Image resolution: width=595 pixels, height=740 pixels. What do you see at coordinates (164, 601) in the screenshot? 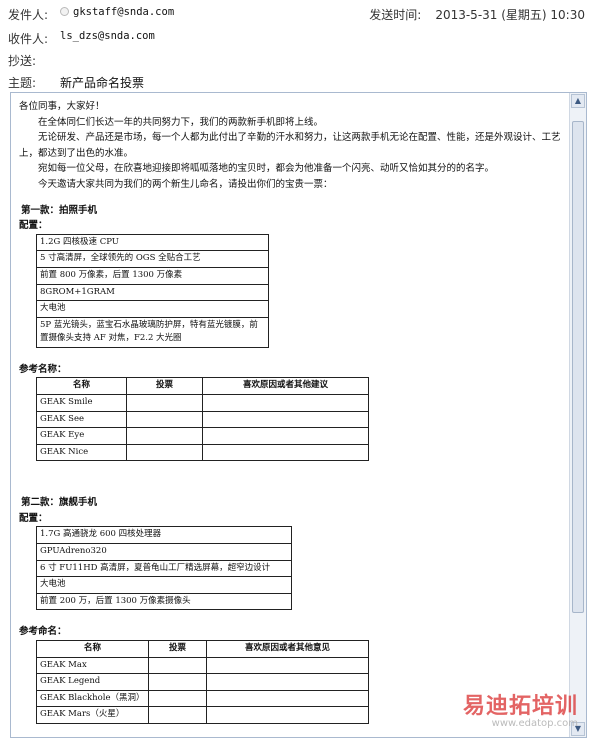
I see `spec-cell: 前置 200 万，后置 1300 万像素摄像头` at bounding box center [164, 601].